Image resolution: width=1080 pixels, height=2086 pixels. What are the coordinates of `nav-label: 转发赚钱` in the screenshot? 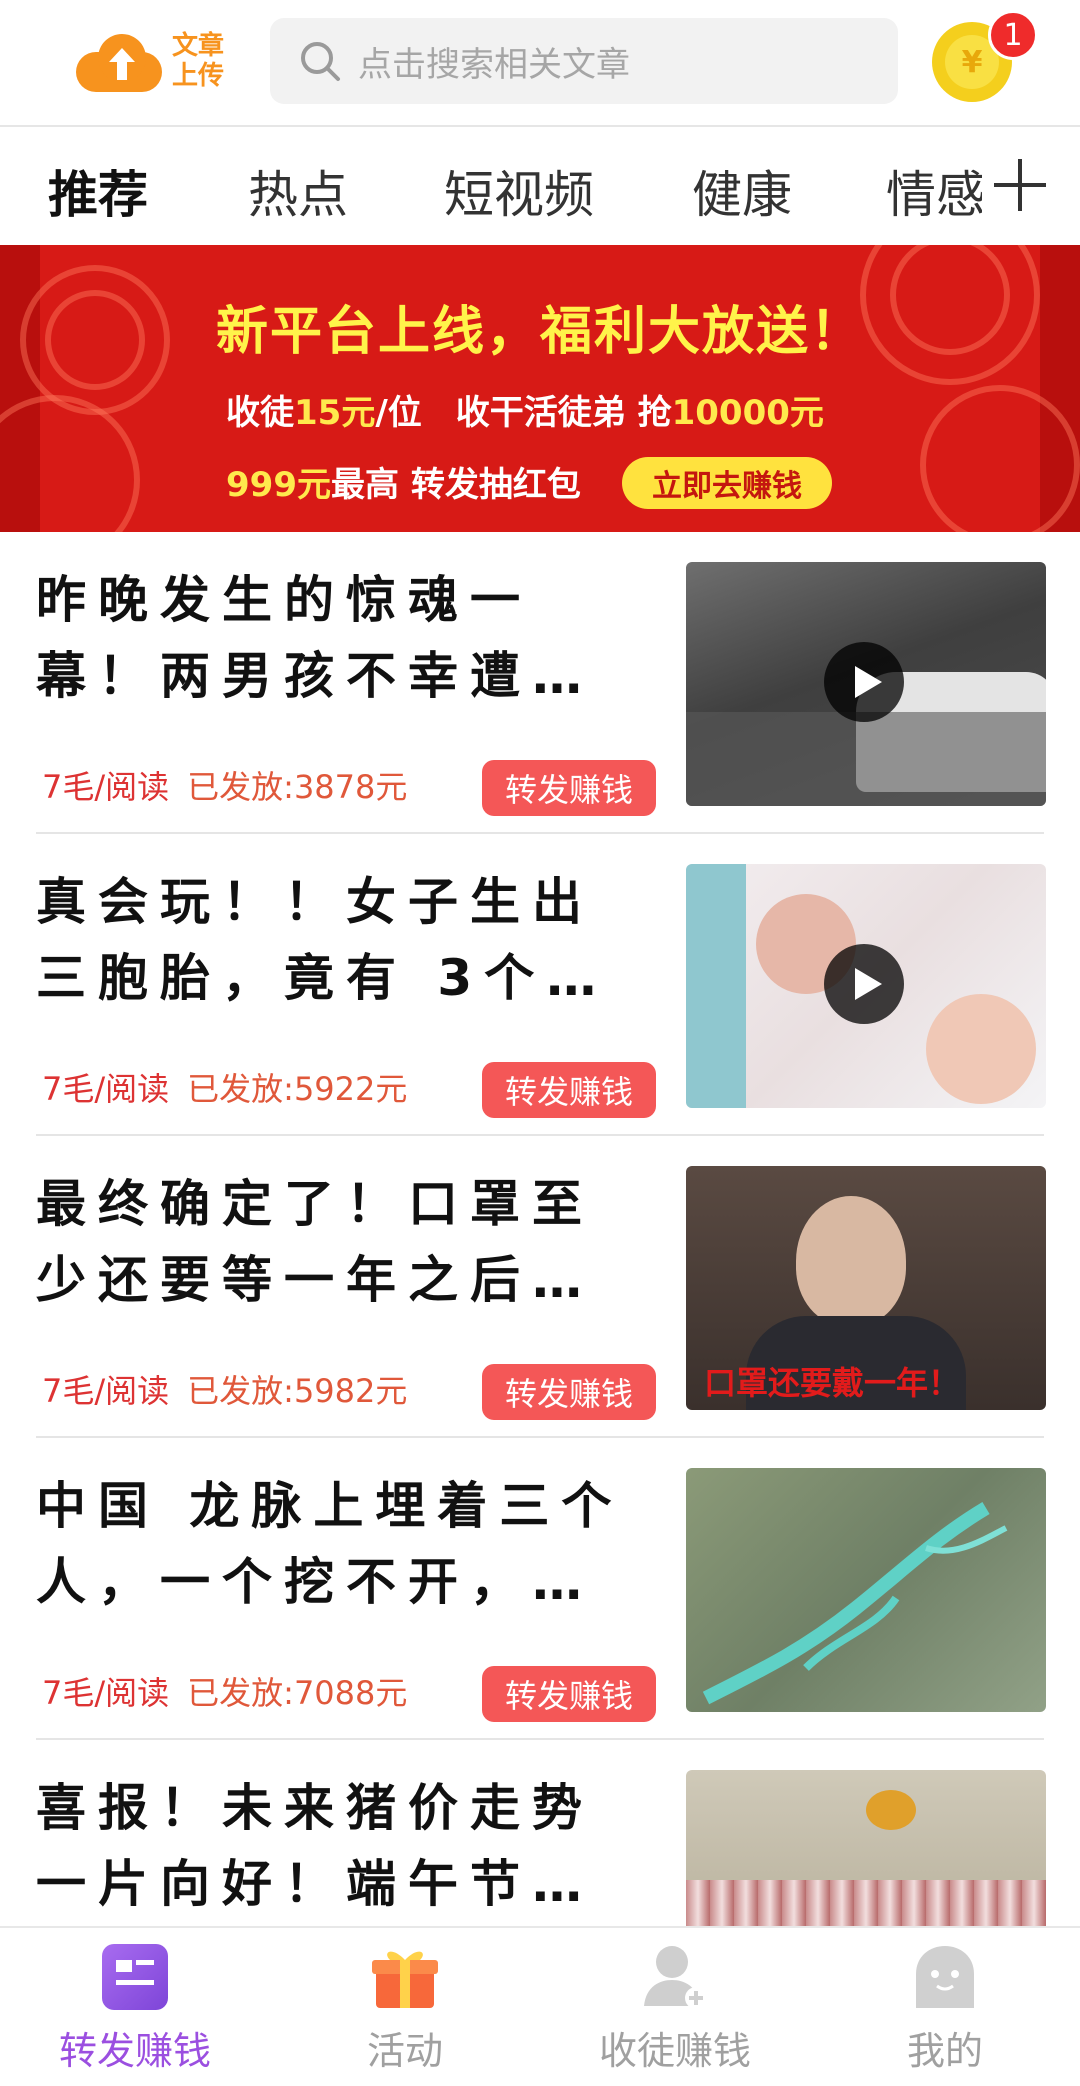 It's located at (134, 2051).